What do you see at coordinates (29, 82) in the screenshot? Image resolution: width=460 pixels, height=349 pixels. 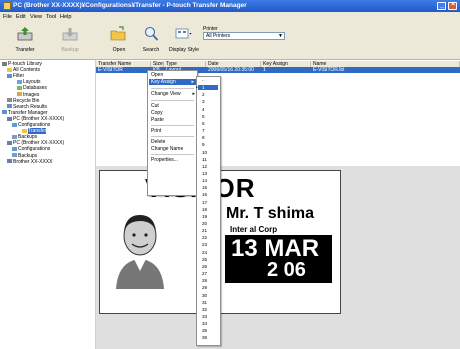 I see `tree-item: Layouts` at bounding box center [29, 82].